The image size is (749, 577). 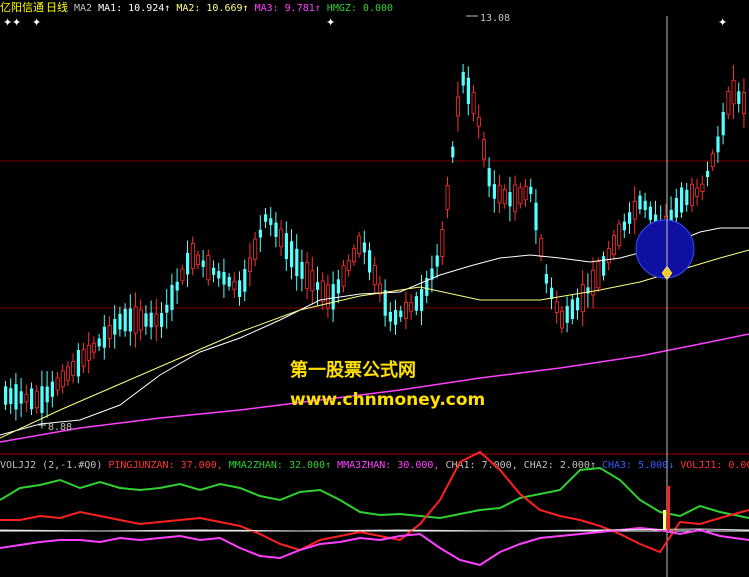 What do you see at coordinates (353, 370) in the screenshot?
I see `watermark-title: 第一股票公式网` at bounding box center [353, 370].